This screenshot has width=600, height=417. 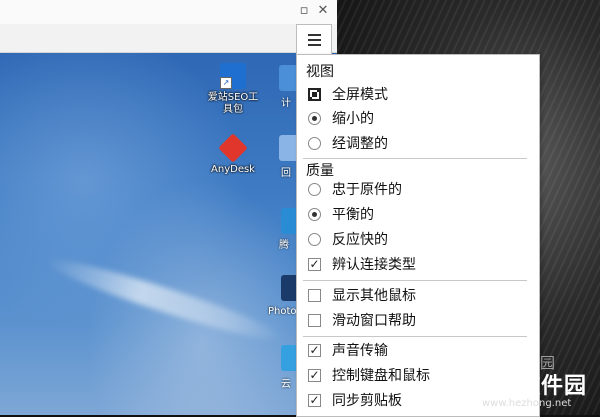 I want to click on minimize-button: ▫, so click(x=304, y=11).